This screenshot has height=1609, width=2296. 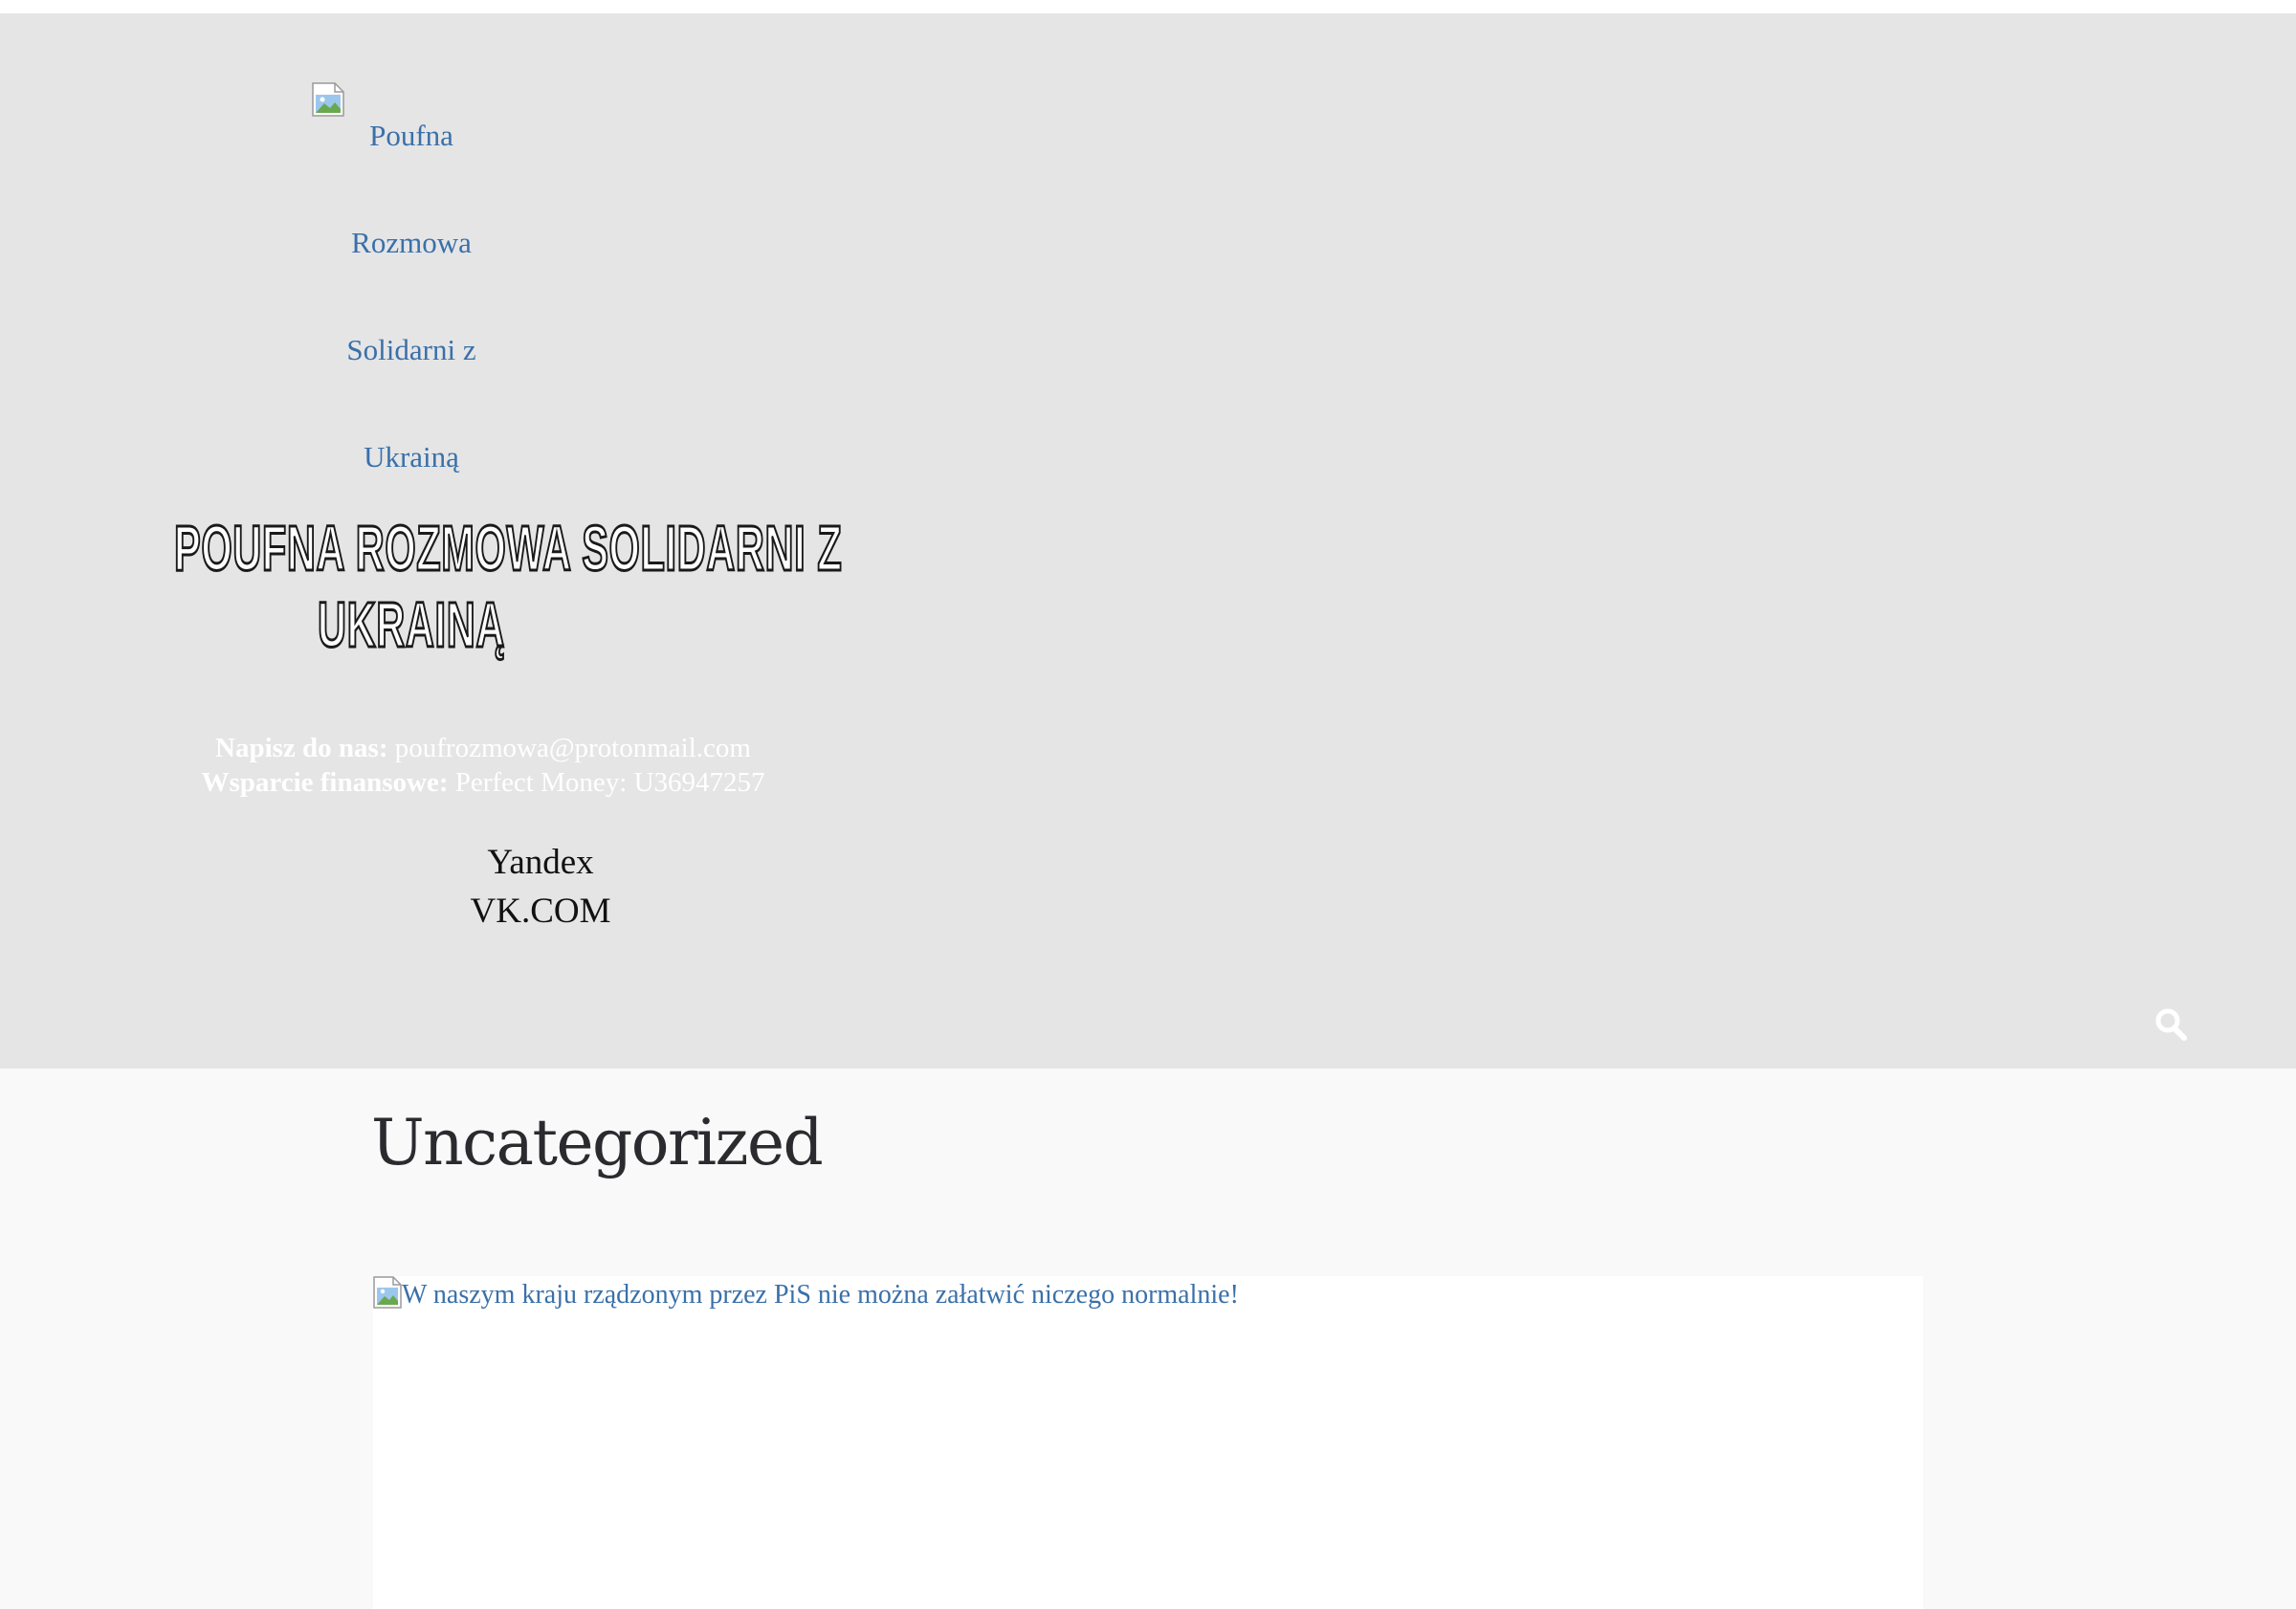 I want to click on archive-title: Uncategorized, so click(x=598, y=1142).